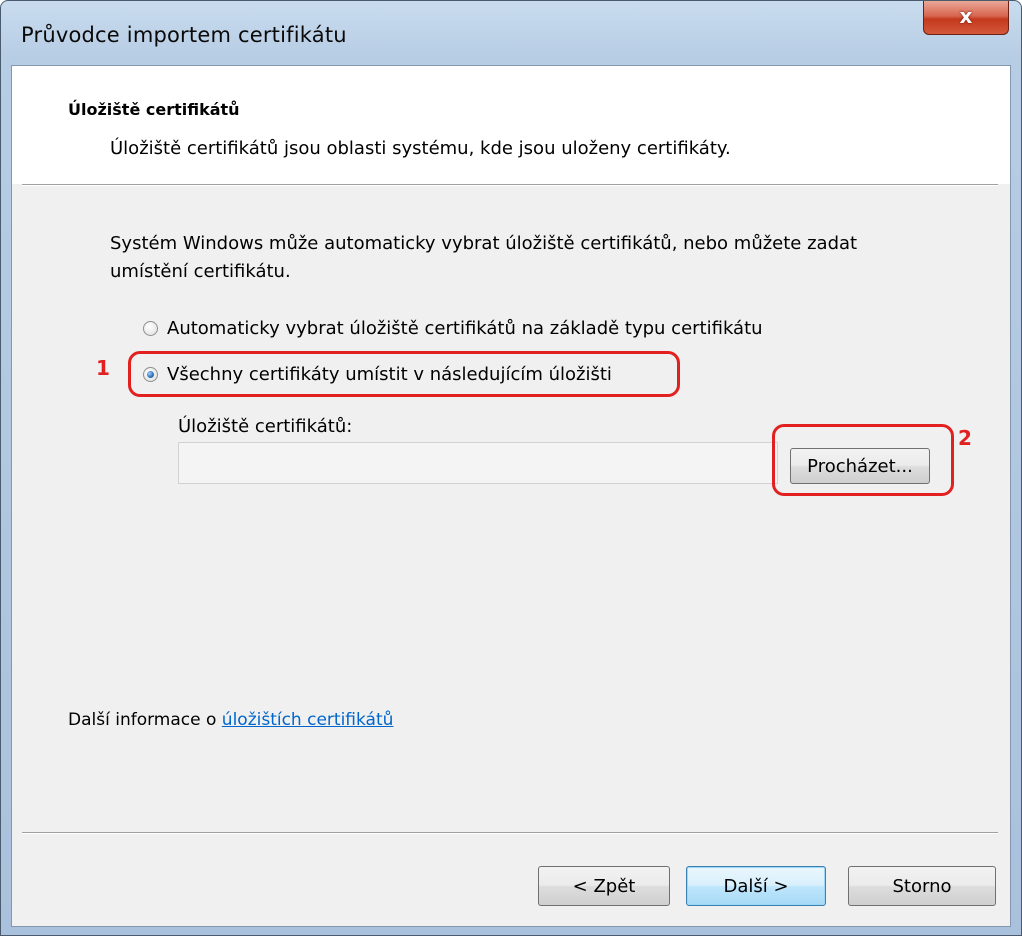  What do you see at coordinates (103, 368) in the screenshot?
I see `annotation-number-1: 1` at bounding box center [103, 368].